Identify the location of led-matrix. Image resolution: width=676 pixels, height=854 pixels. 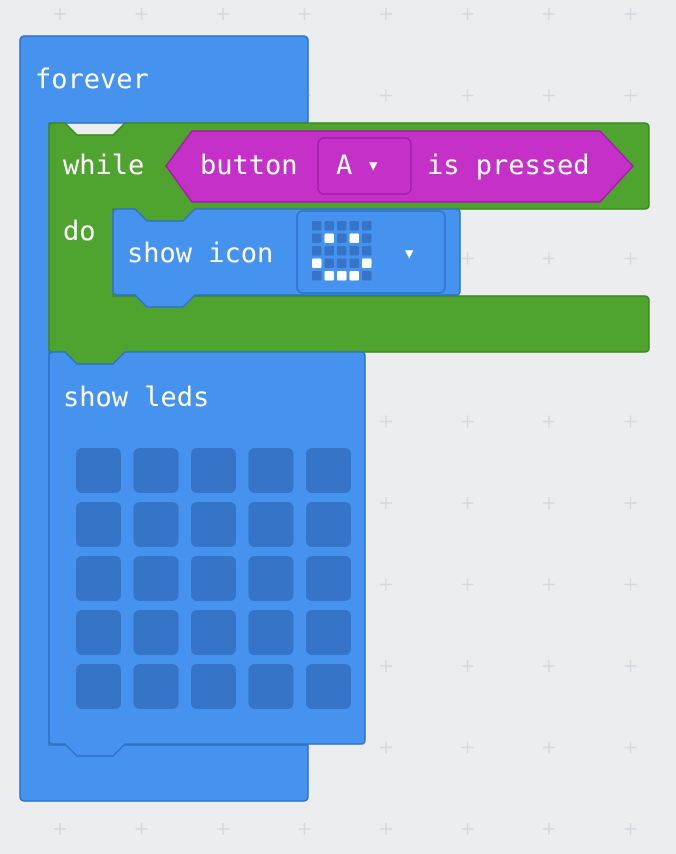
(213, 578).